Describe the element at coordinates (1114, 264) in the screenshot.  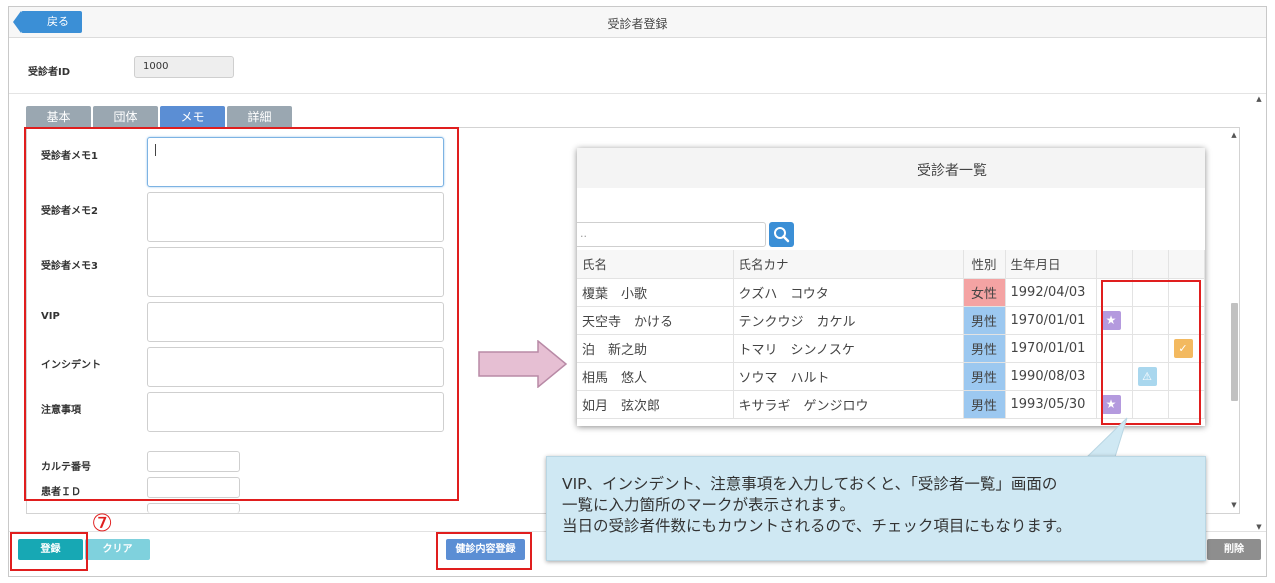
I see `col-vip` at that location.